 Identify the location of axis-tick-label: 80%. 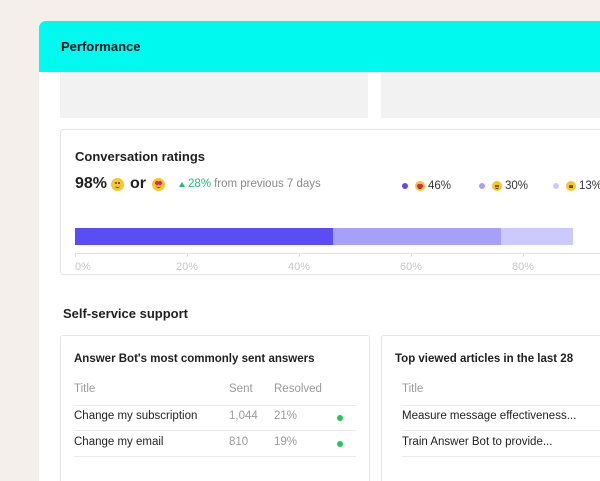
(523, 267).